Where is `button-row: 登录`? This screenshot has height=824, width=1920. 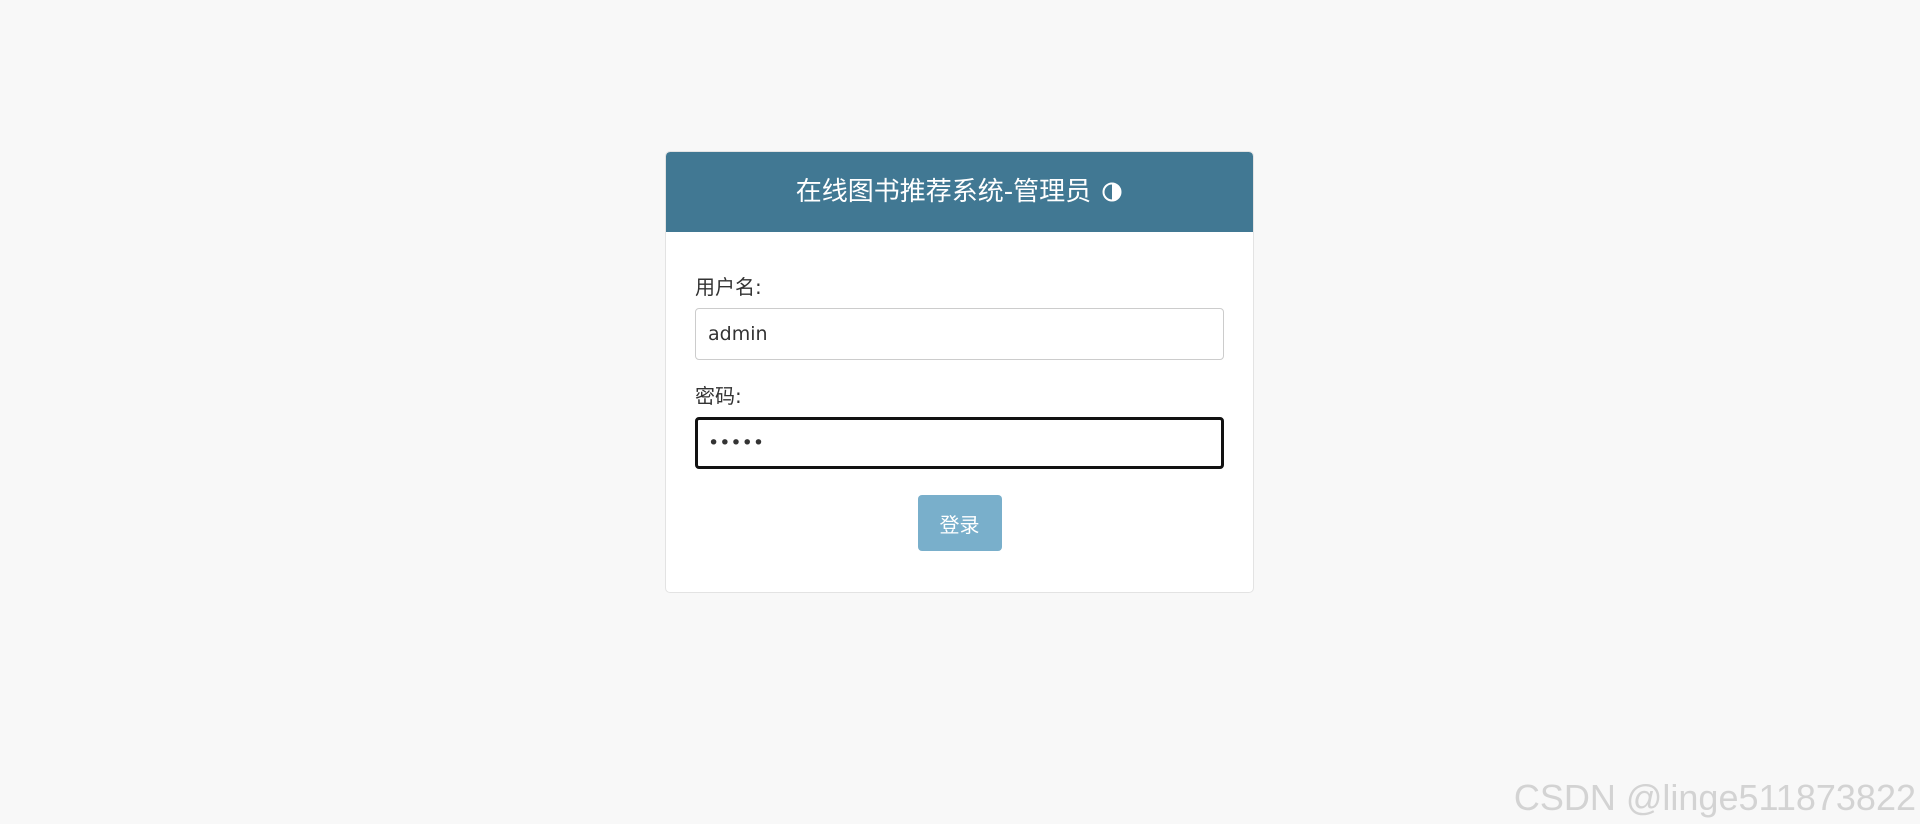
button-row: 登录 is located at coordinates (959, 523).